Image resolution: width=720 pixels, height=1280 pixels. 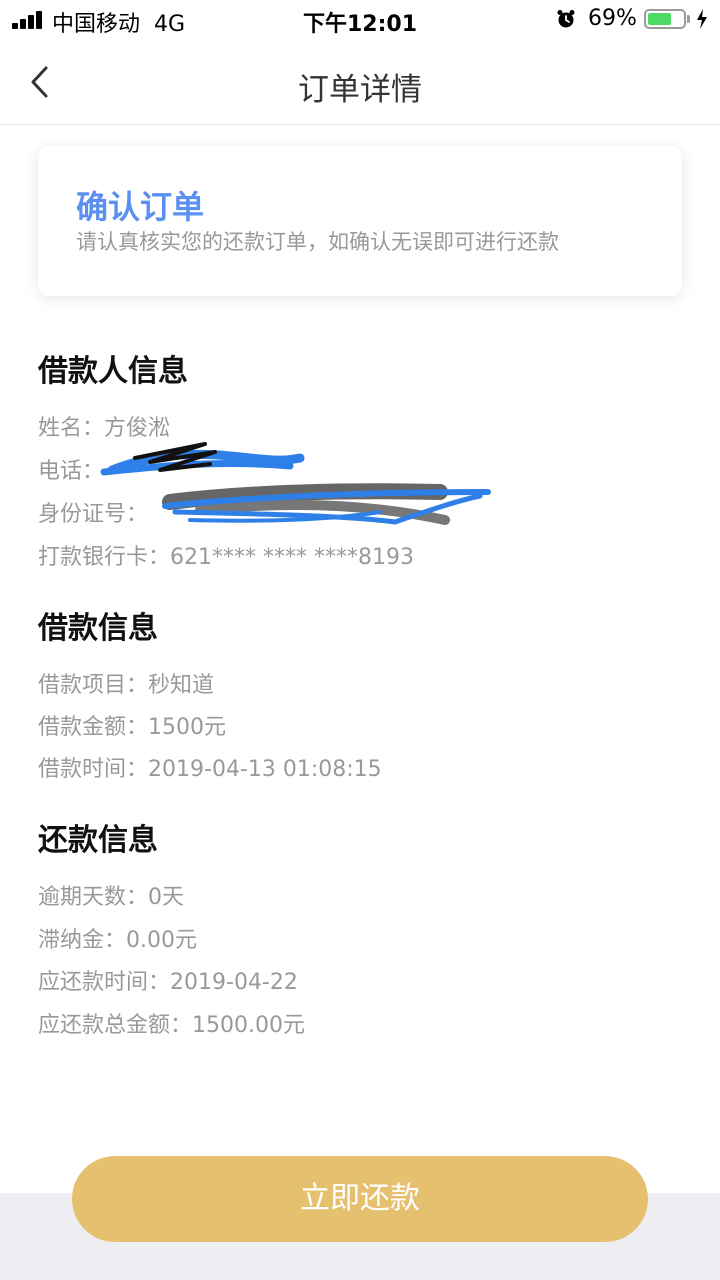 I want to click on confirm-order-card: 确认订单 请认真核实您的还款订单，如确认无误即可进行还款, so click(x=360, y=221).